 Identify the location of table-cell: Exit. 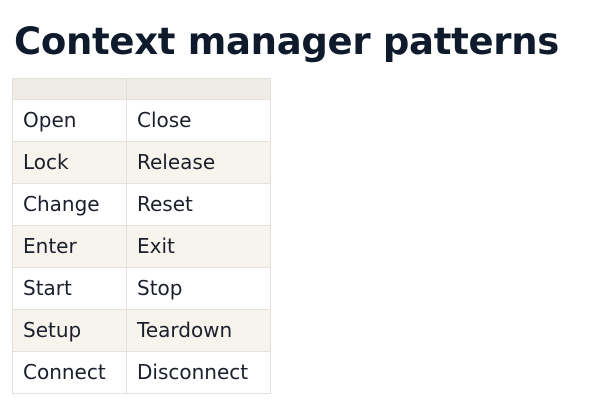
(198, 246).